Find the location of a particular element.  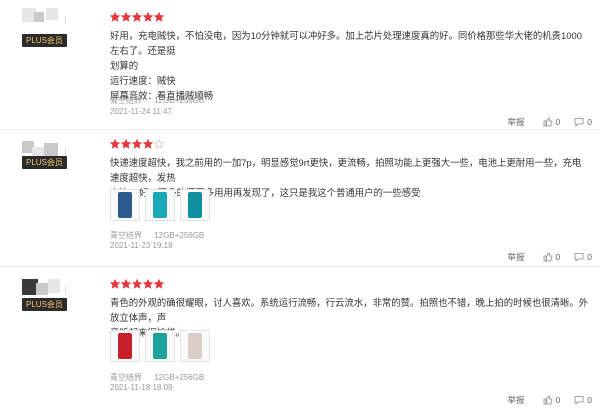

review-date: 2021-11-24 11:47 is located at coordinates (141, 111).